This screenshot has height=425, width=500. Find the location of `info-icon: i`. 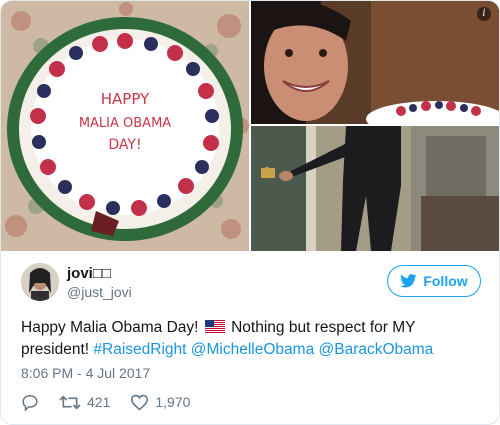

info-icon: i is located at coordinates (484, 14).